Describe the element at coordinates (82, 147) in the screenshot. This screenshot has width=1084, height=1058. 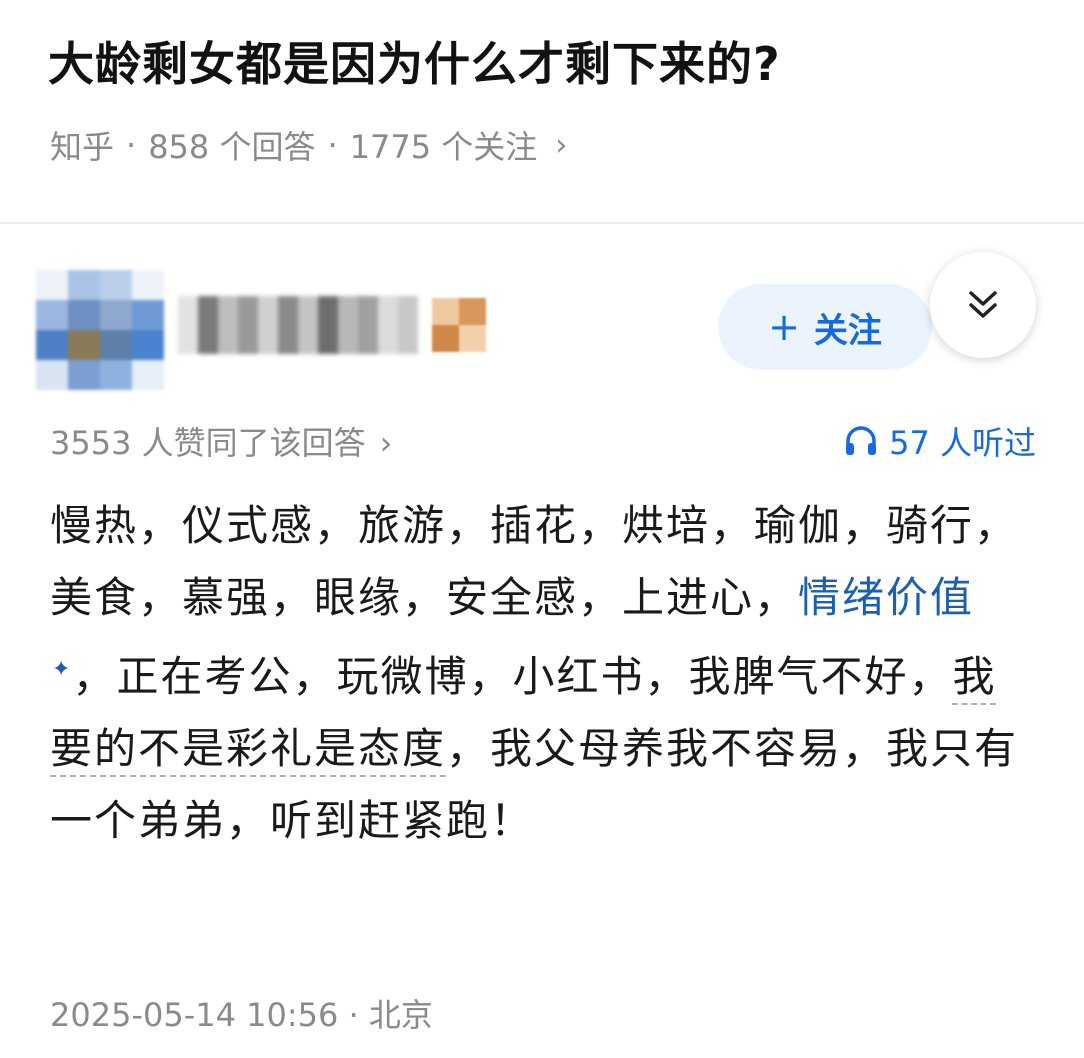
I see `source-label: 知乎` at that location.